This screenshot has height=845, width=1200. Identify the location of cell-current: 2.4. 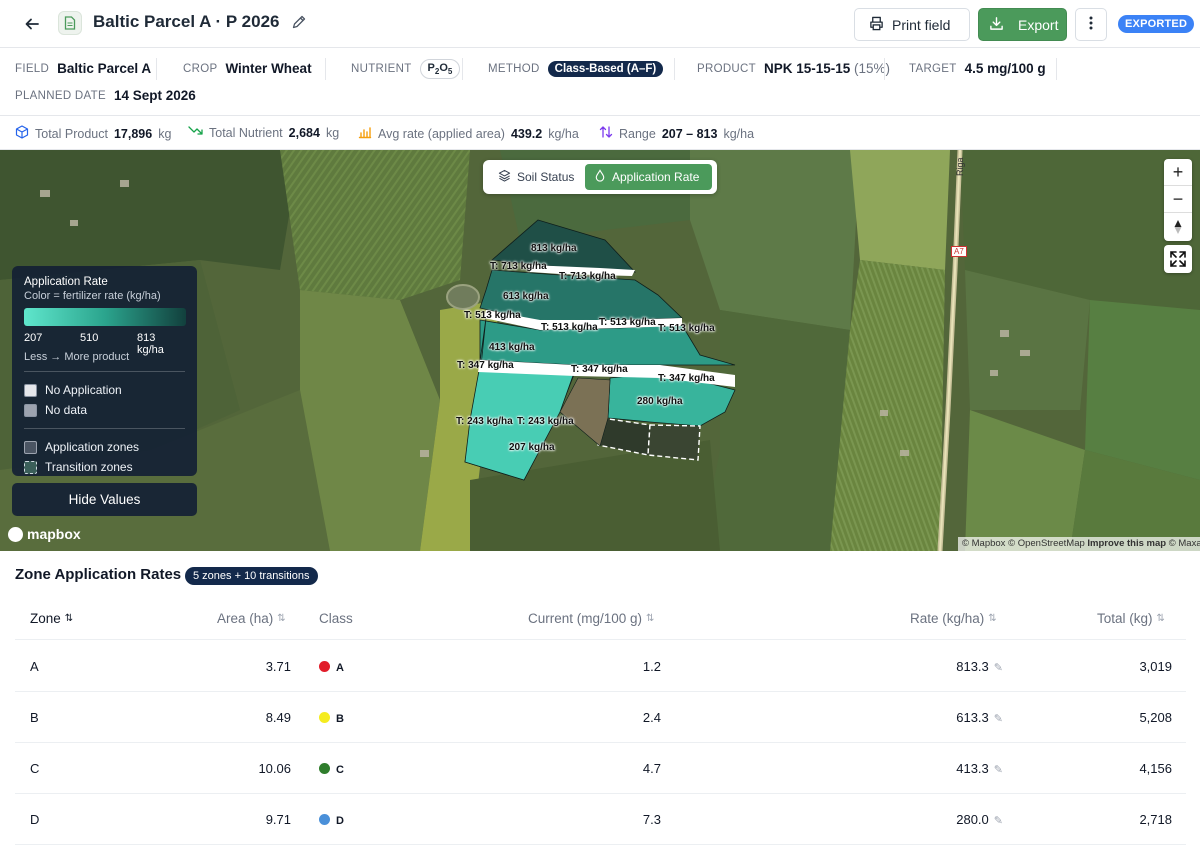
(651, 717).